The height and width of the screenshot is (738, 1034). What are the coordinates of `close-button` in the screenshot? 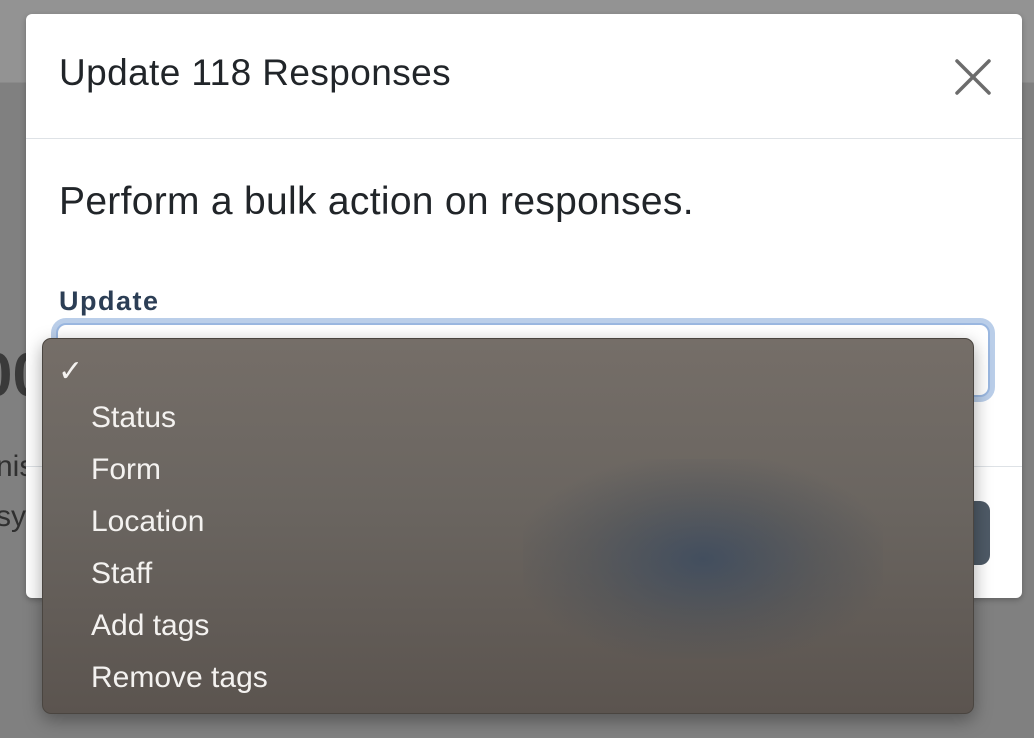 It's located at (973, 77).